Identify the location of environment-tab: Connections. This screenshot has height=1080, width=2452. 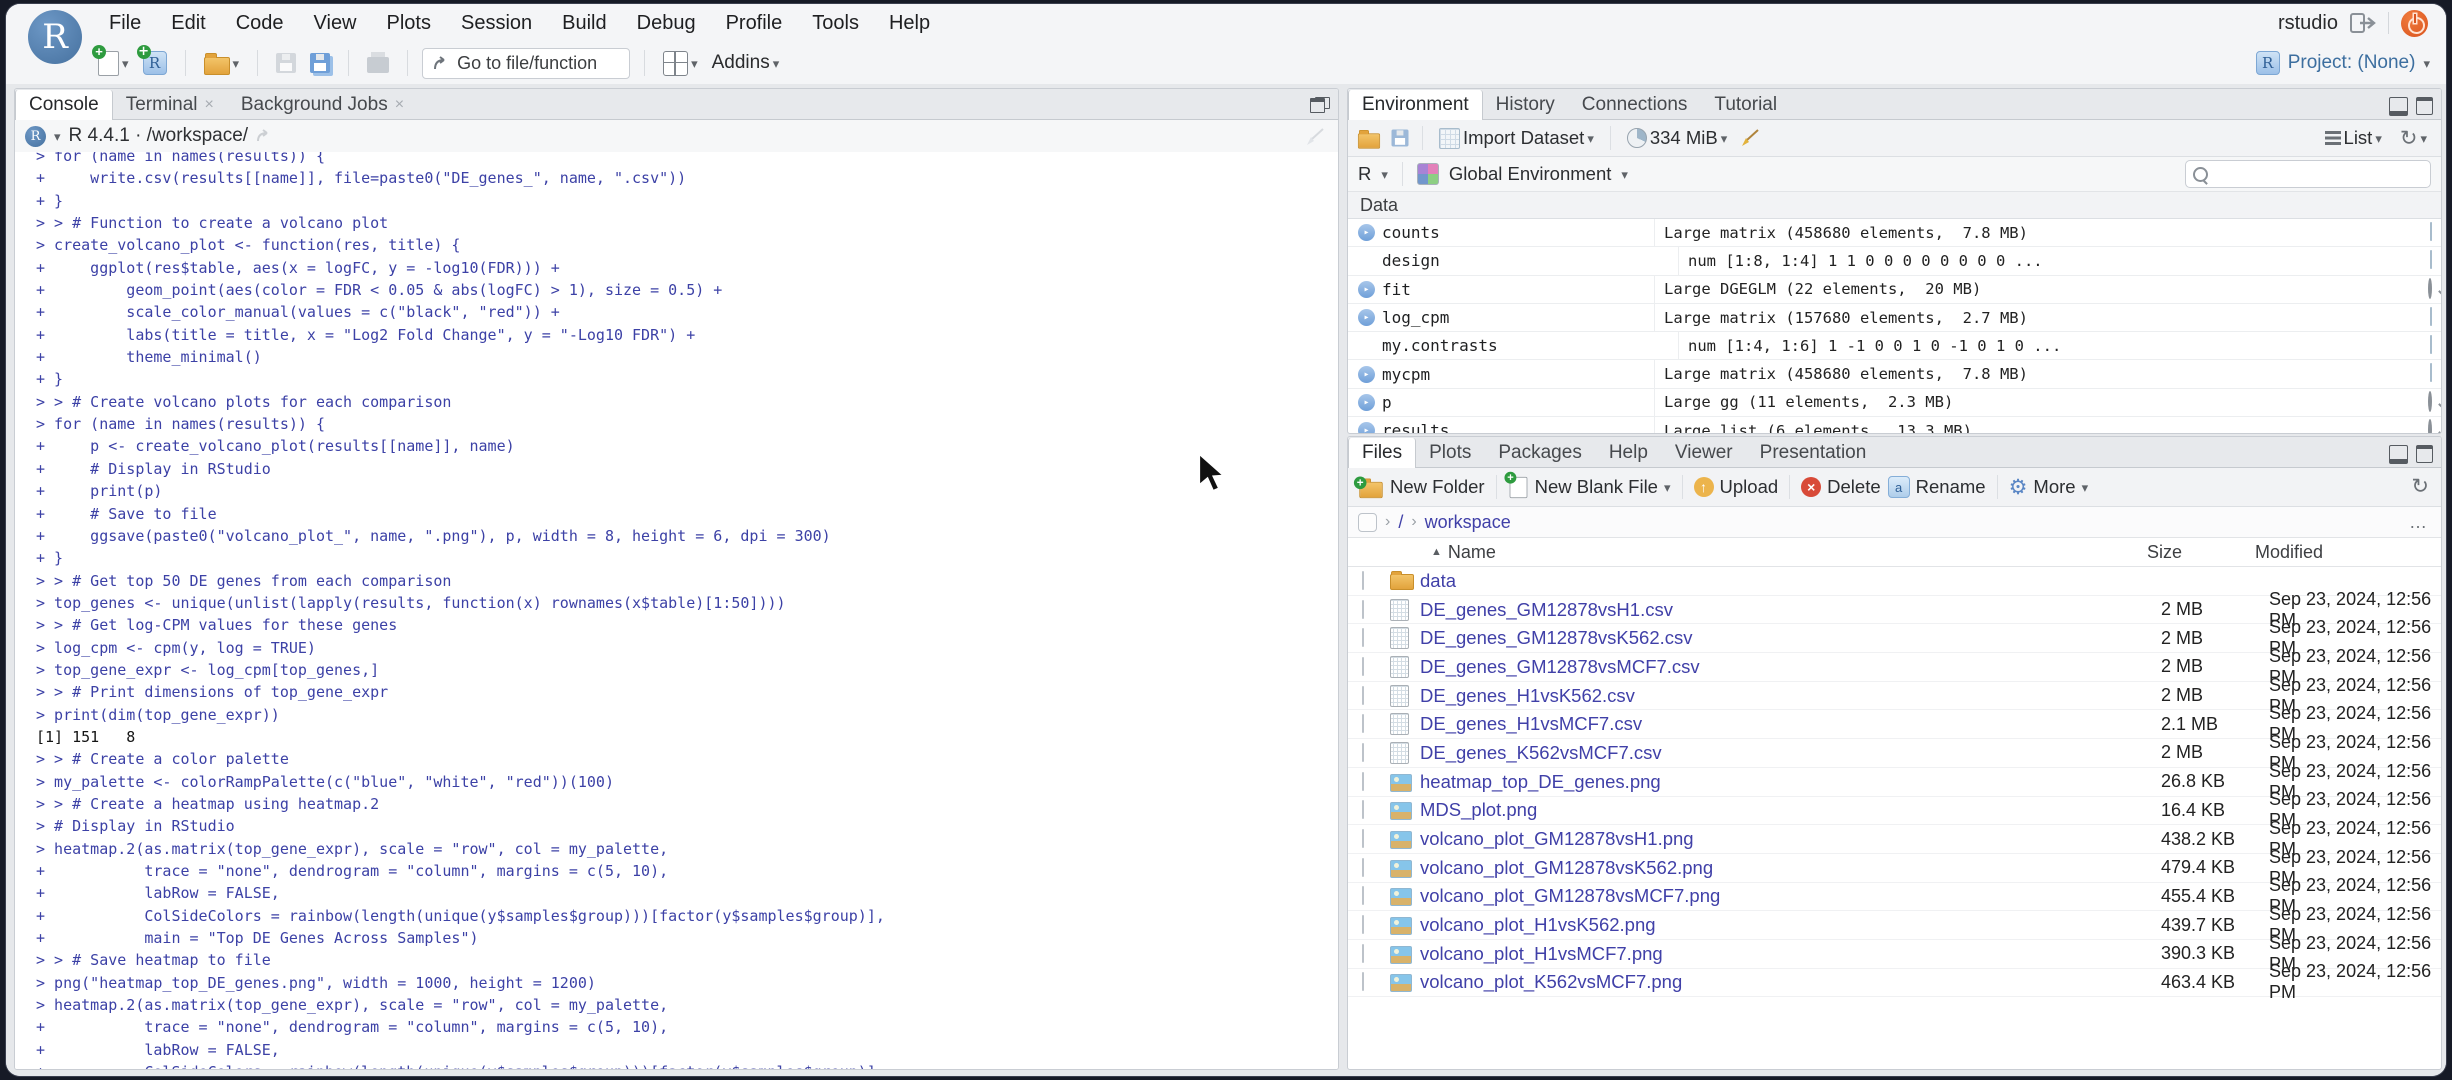
(1635, 104).